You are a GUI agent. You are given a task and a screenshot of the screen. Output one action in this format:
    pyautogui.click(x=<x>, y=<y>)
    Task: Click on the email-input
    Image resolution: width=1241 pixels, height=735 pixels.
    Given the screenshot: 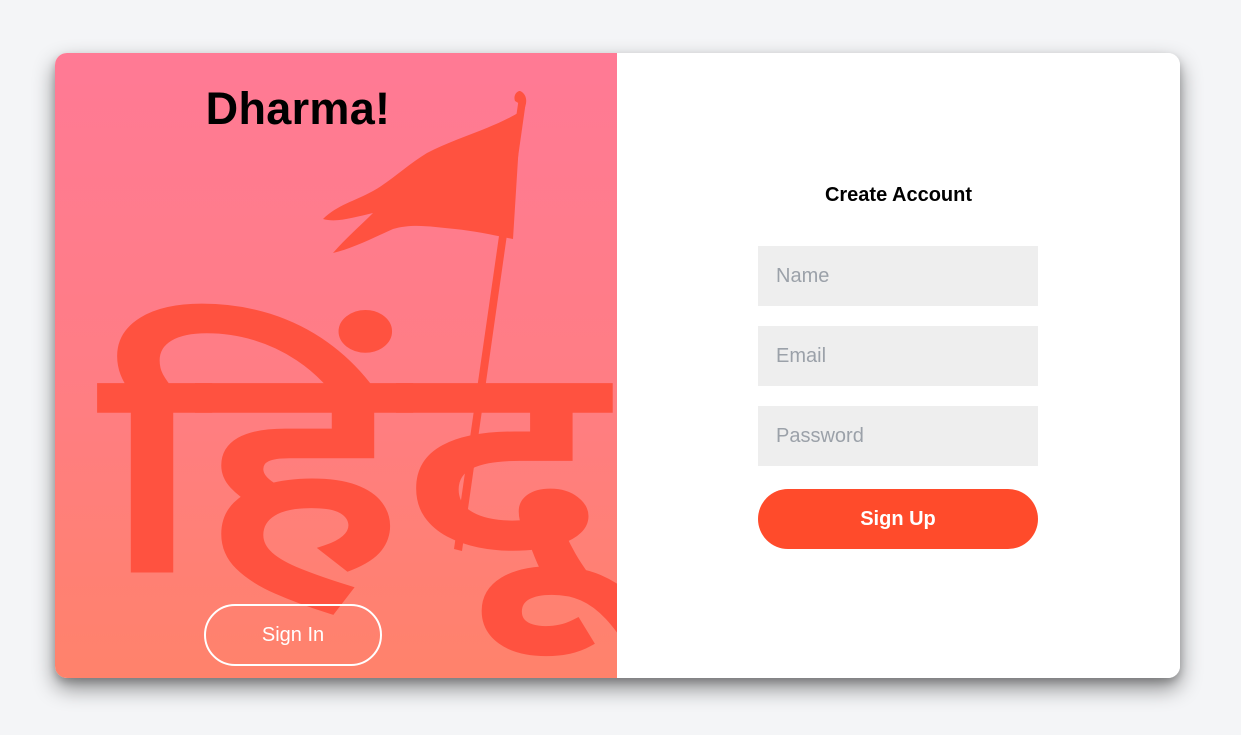 What is the action you would take?
    pyautogui.click(x=898, y=356)
    